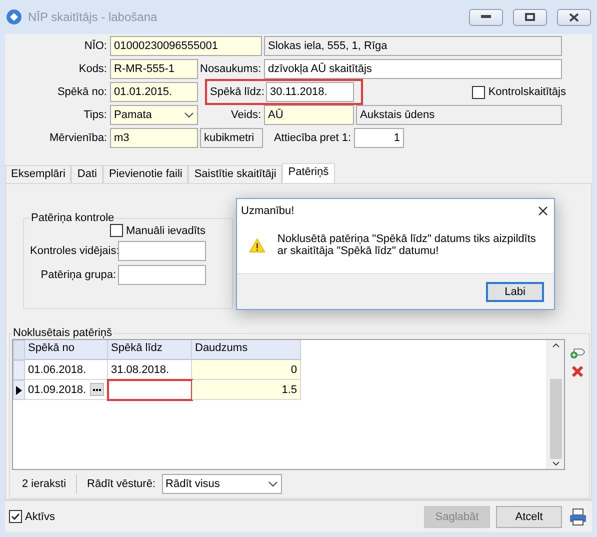  Describe the element at coordinates (78, 138) in the screenshot. I see `field-label: Mērvienība:` at that location.